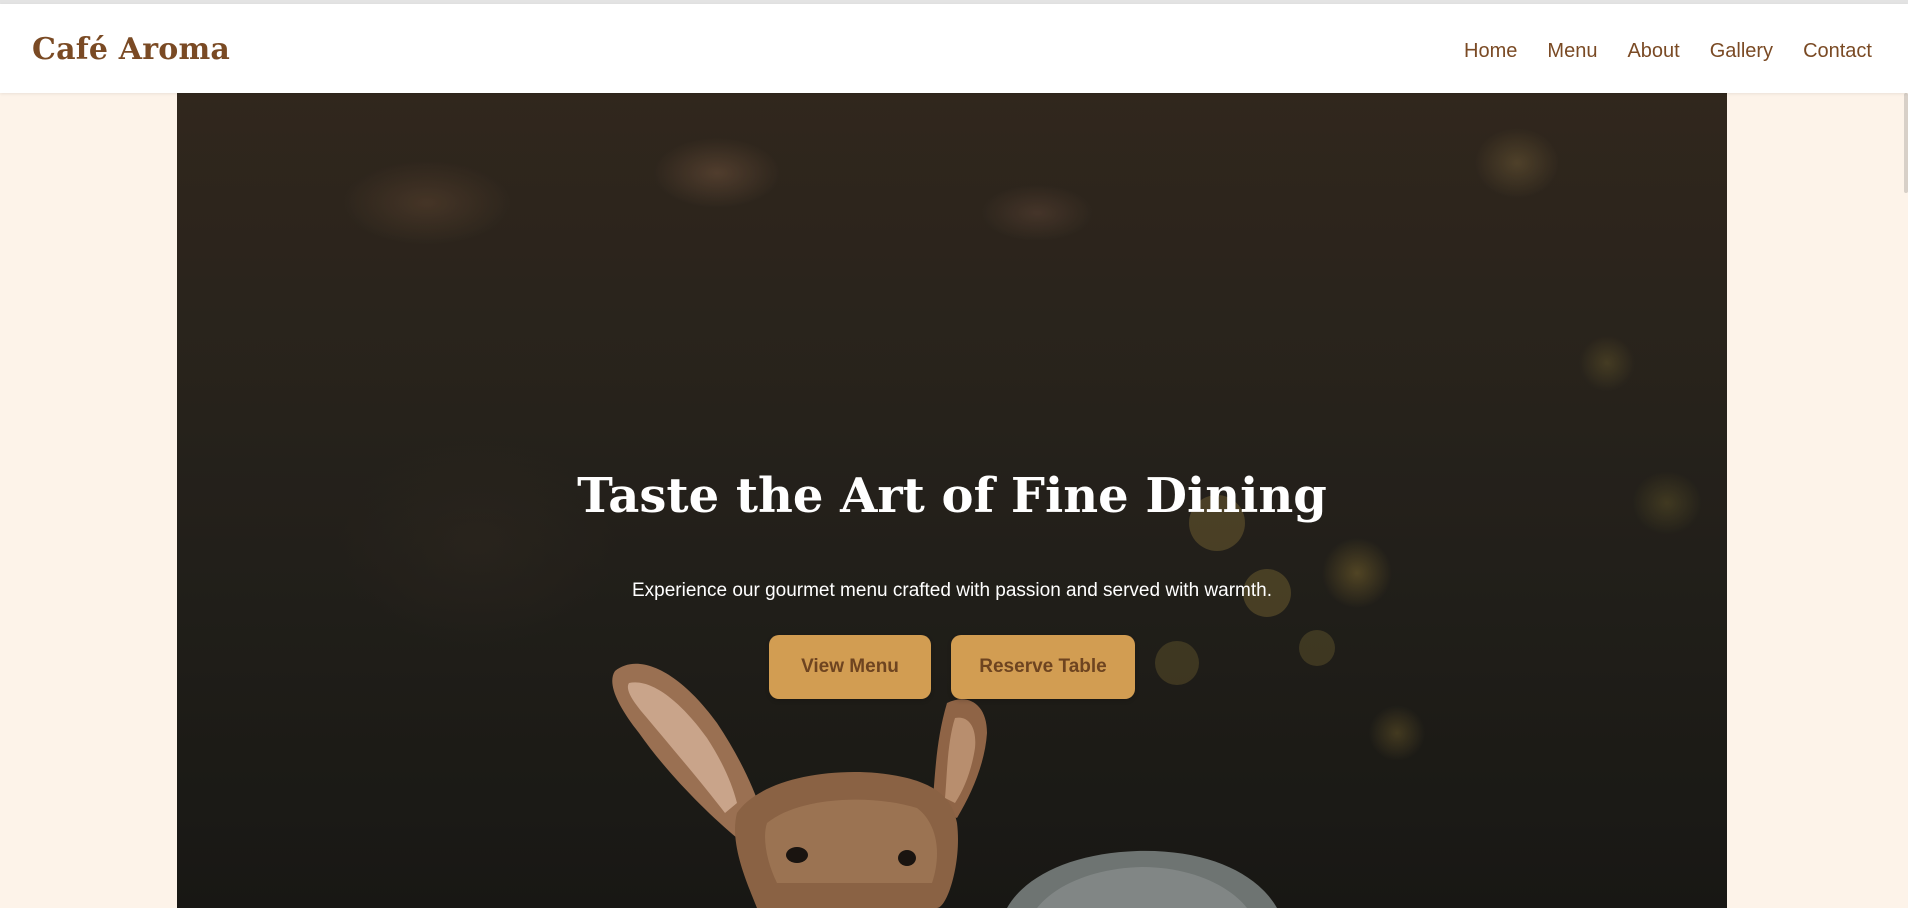 The image size is (1908, 908). What do you see at coordinates (131, 49) in the screenshot?
I see `site-logo: Café Aroma` at bounding box center [131, 49].